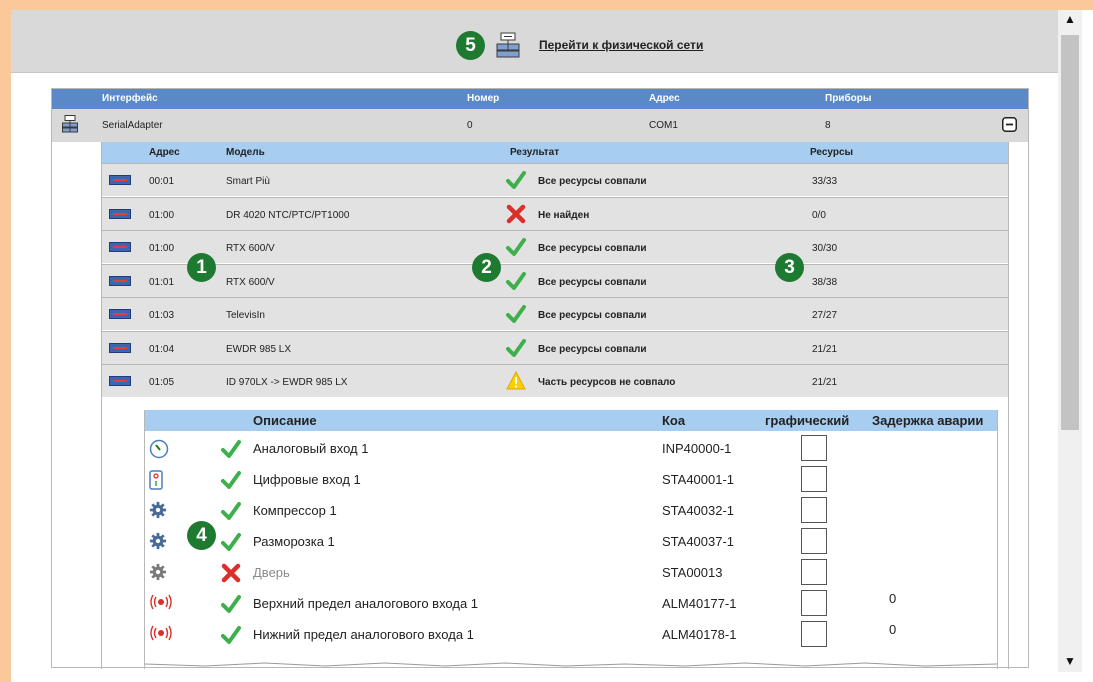 This screenshot has width=1093, height=682. I want to click on resource-row: Разморозка 1 STA40037-1, so click(571, 541).